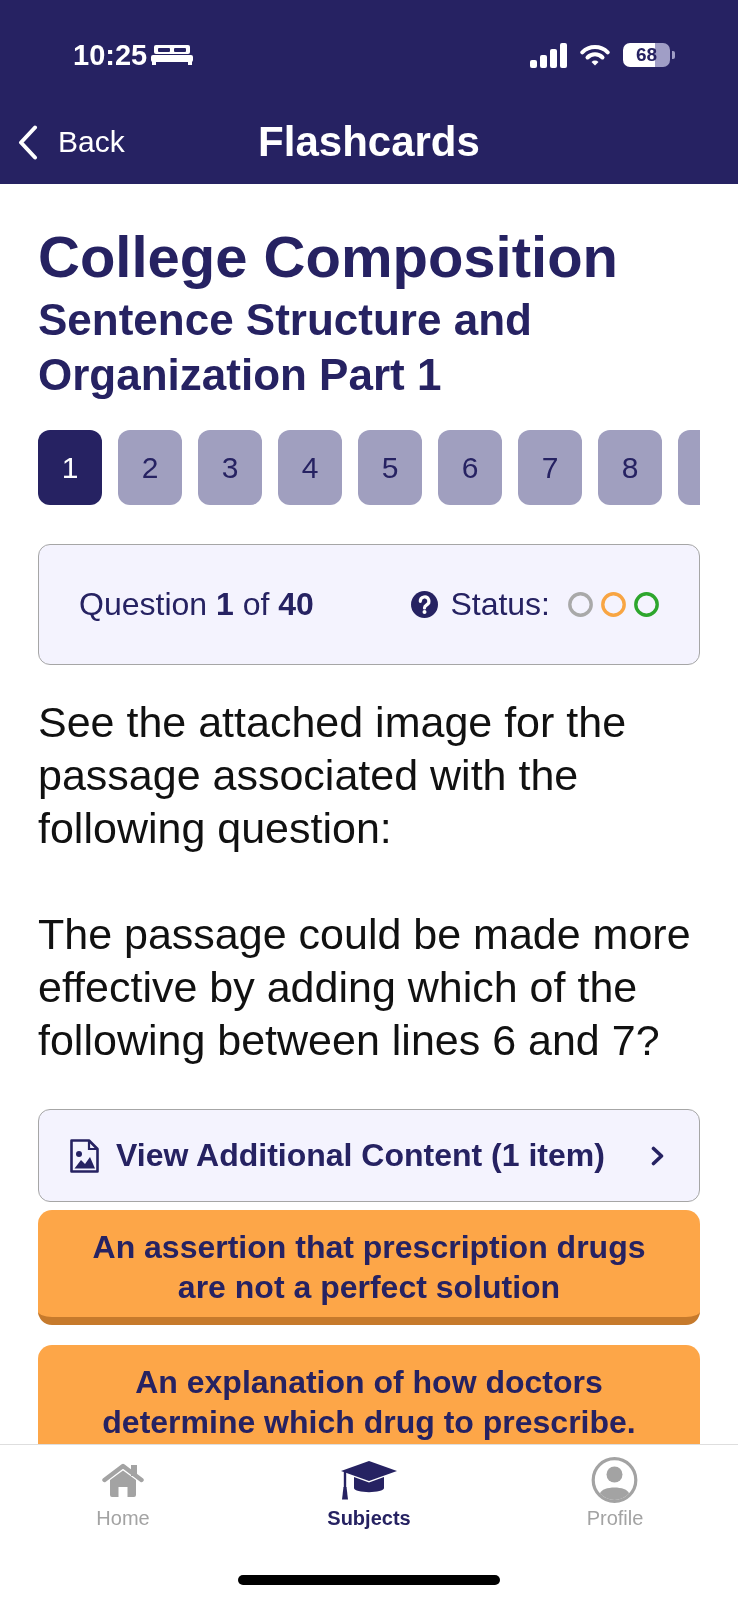  Describe the element at coordinates (369, 142) in the screenshot. I see `screen-title: Flashcards` at that location.